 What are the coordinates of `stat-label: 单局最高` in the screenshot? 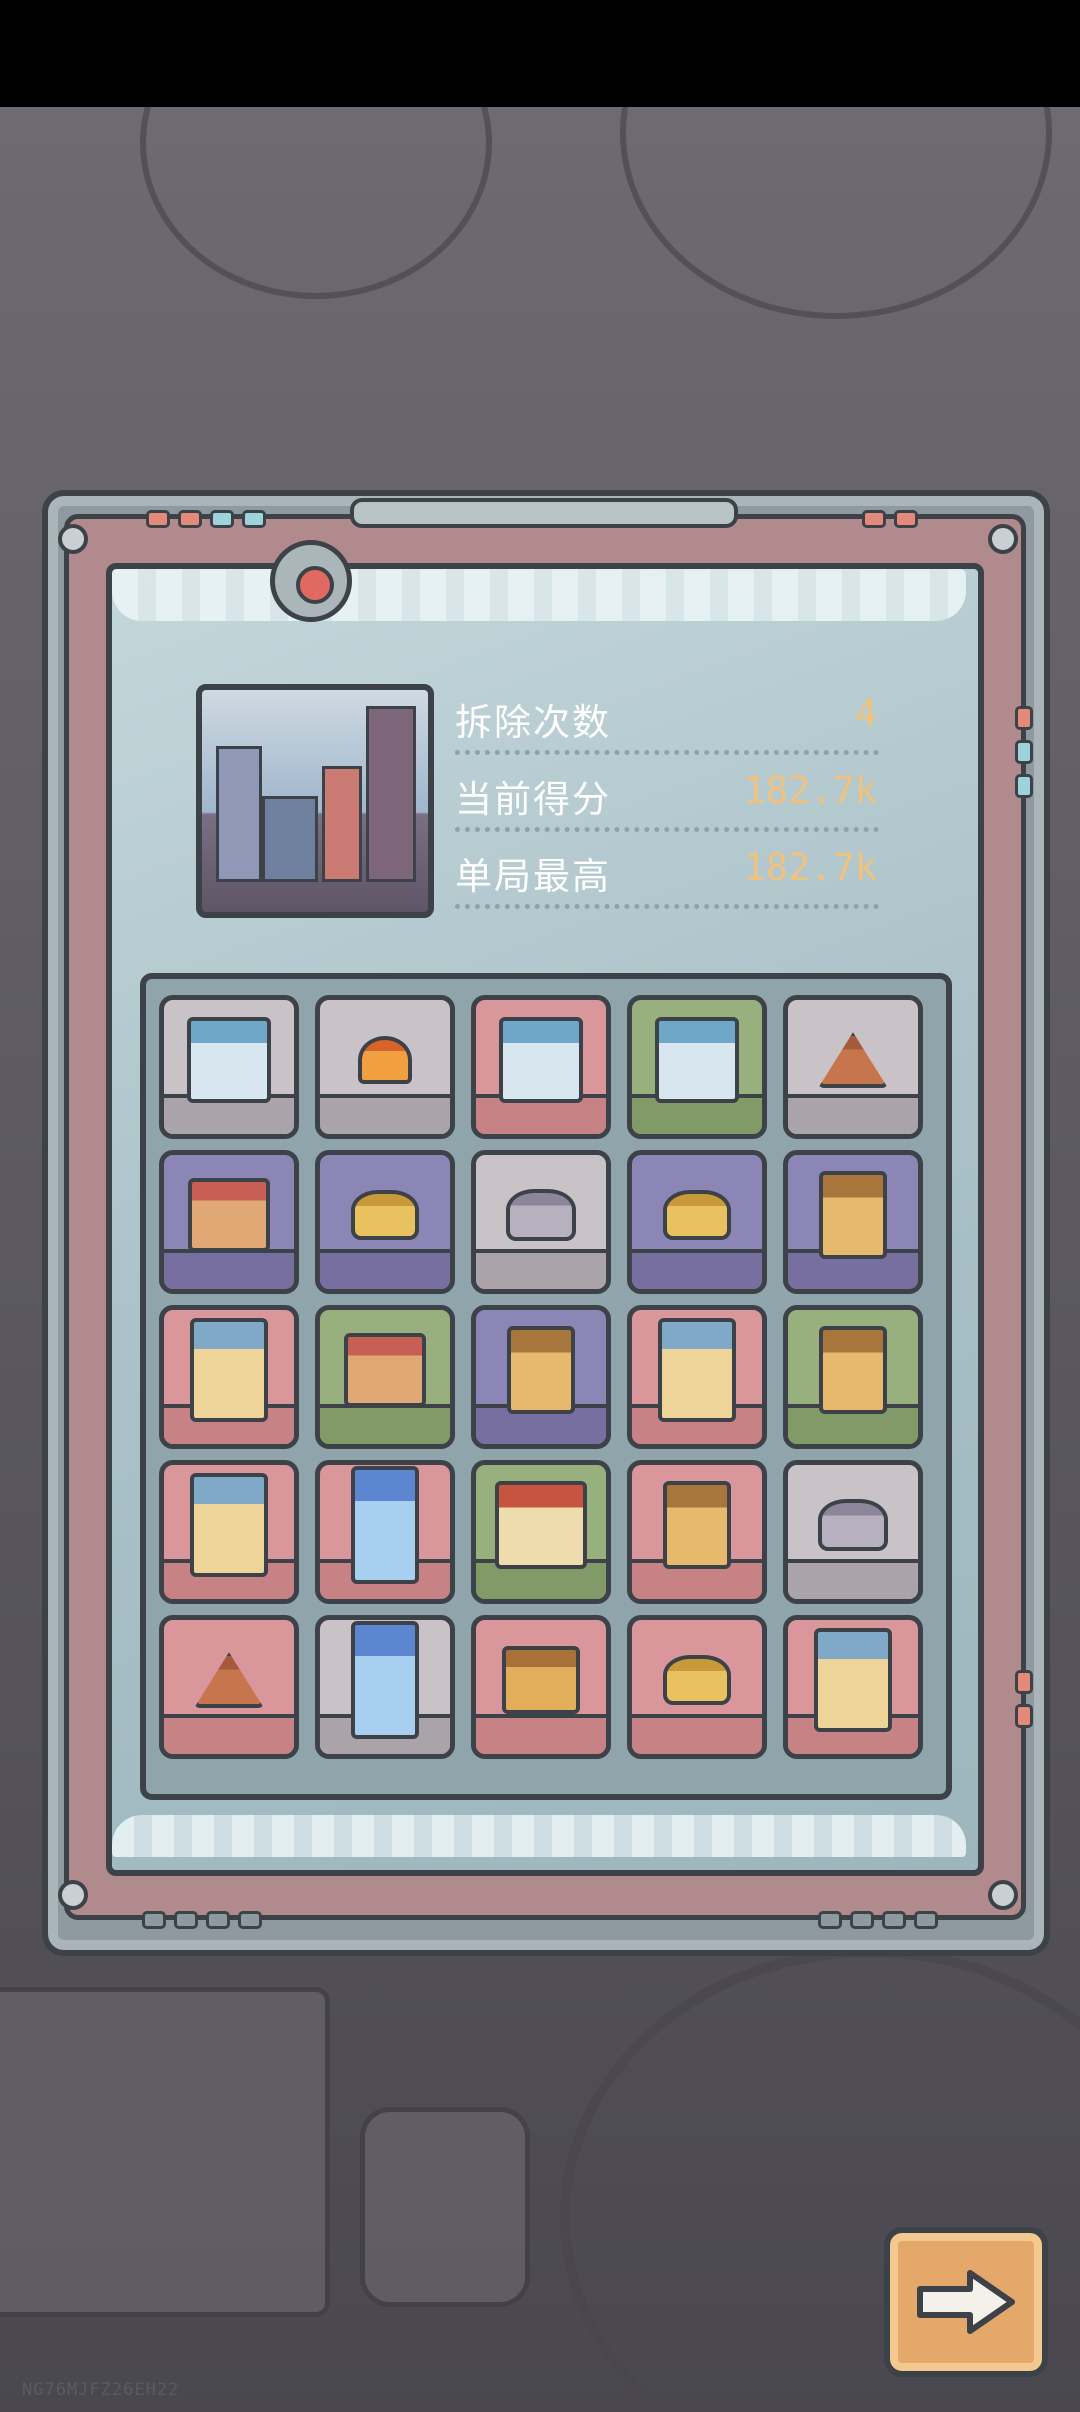 It's located at (533, 876).